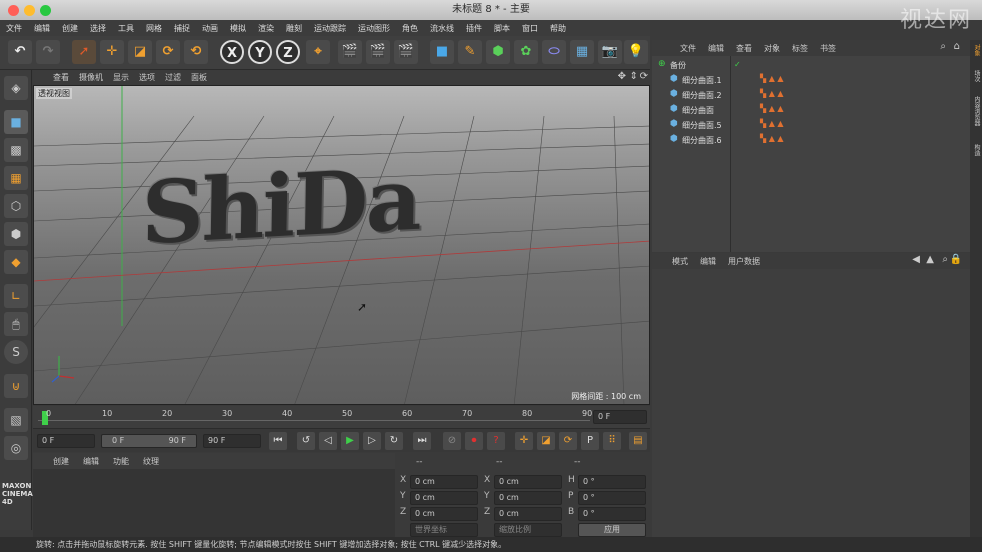  What do you see at coordinates (558, 28) in the screenshot?
I see `menu-help: 帮助` at bounding box center [558, 28].